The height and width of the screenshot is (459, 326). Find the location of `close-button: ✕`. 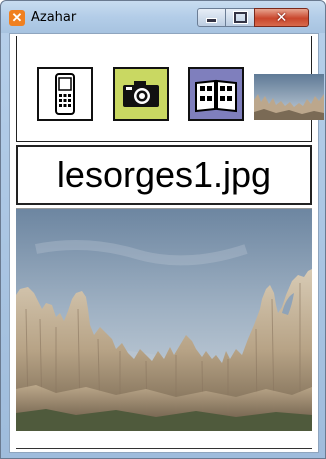

close-button: ✕ is located at coordinates (281, 17).